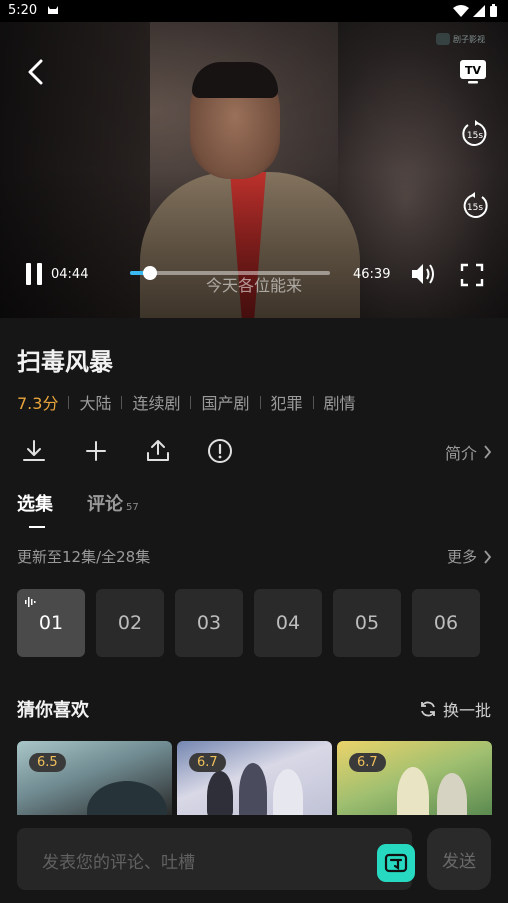  I want to click on comment-count: 57, so click(132, 507).